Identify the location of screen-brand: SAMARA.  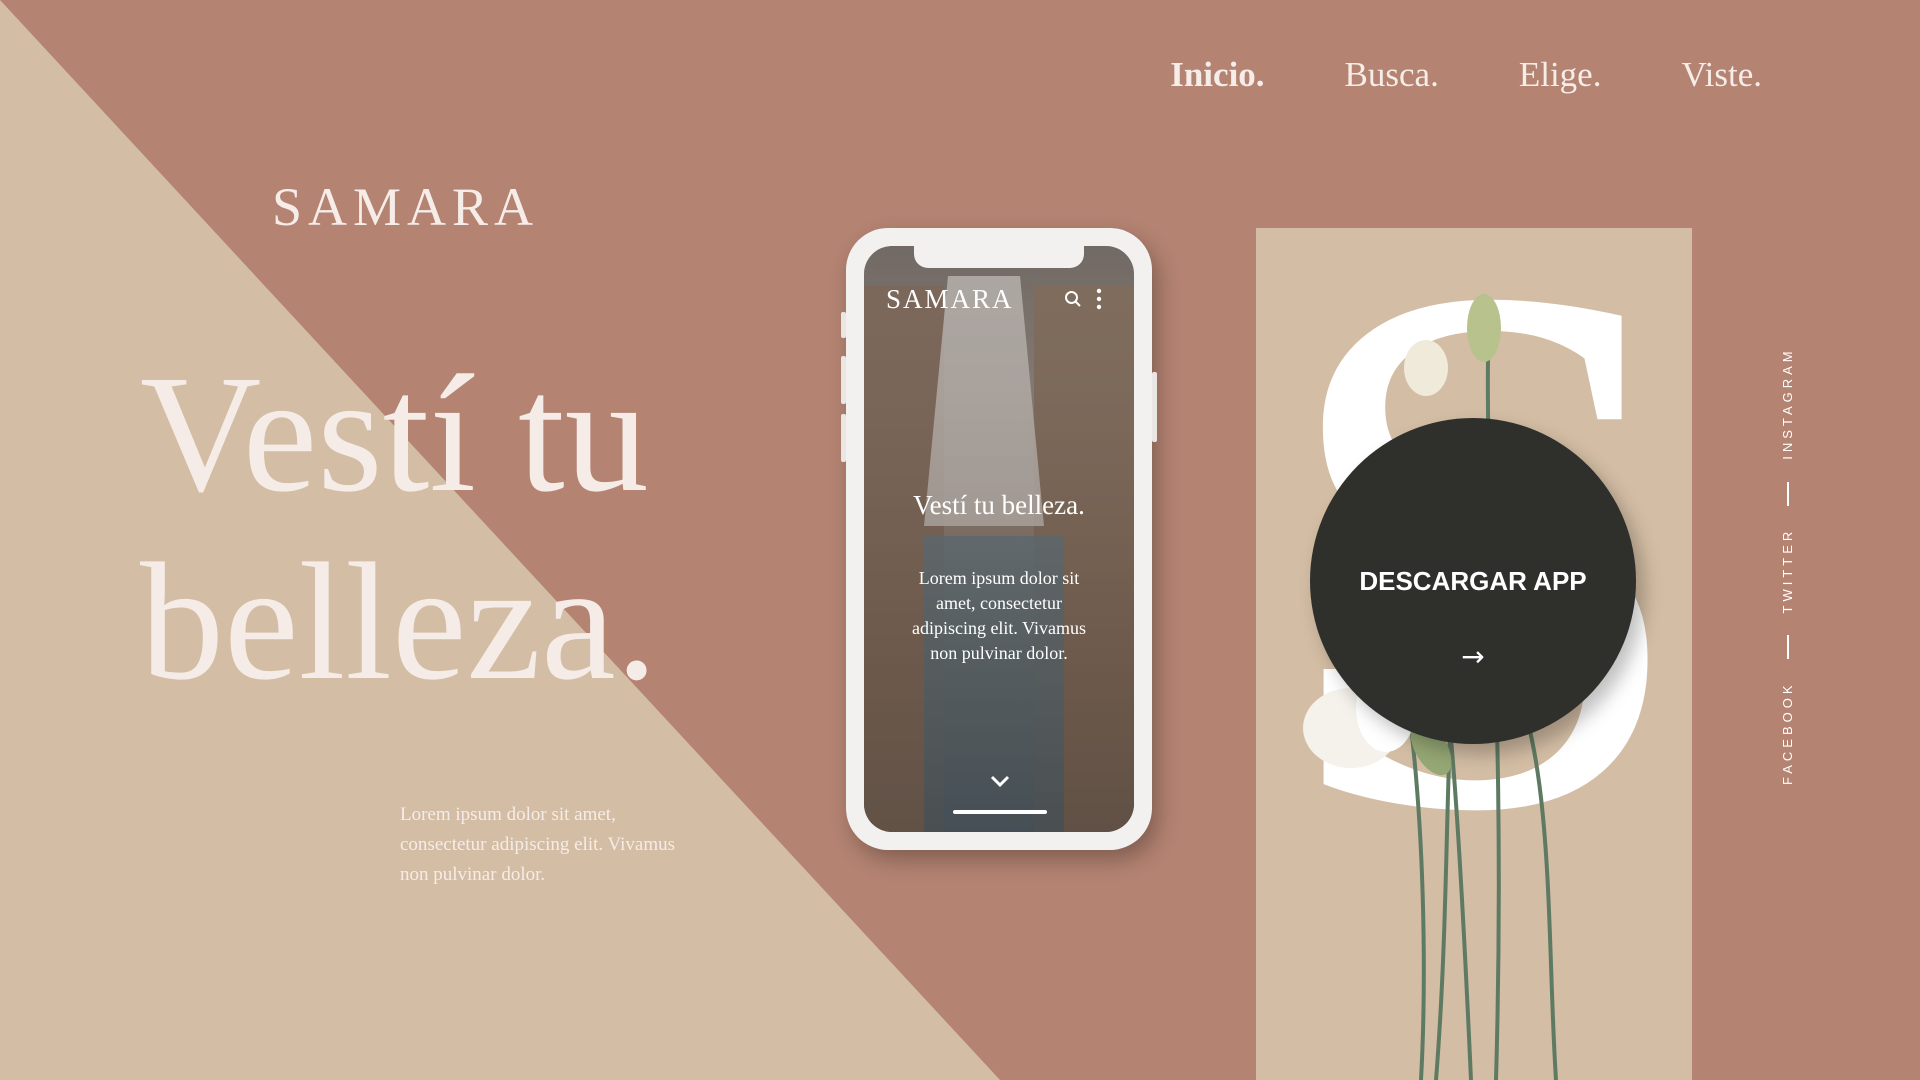
(950, 299).